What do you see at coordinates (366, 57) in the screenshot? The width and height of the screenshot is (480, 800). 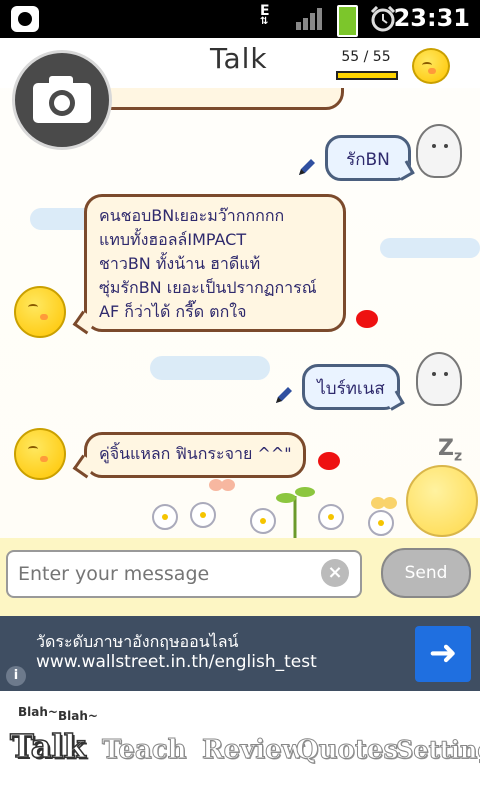 I see `message-counter: 55 / 55` at bounding box center [366, 57].